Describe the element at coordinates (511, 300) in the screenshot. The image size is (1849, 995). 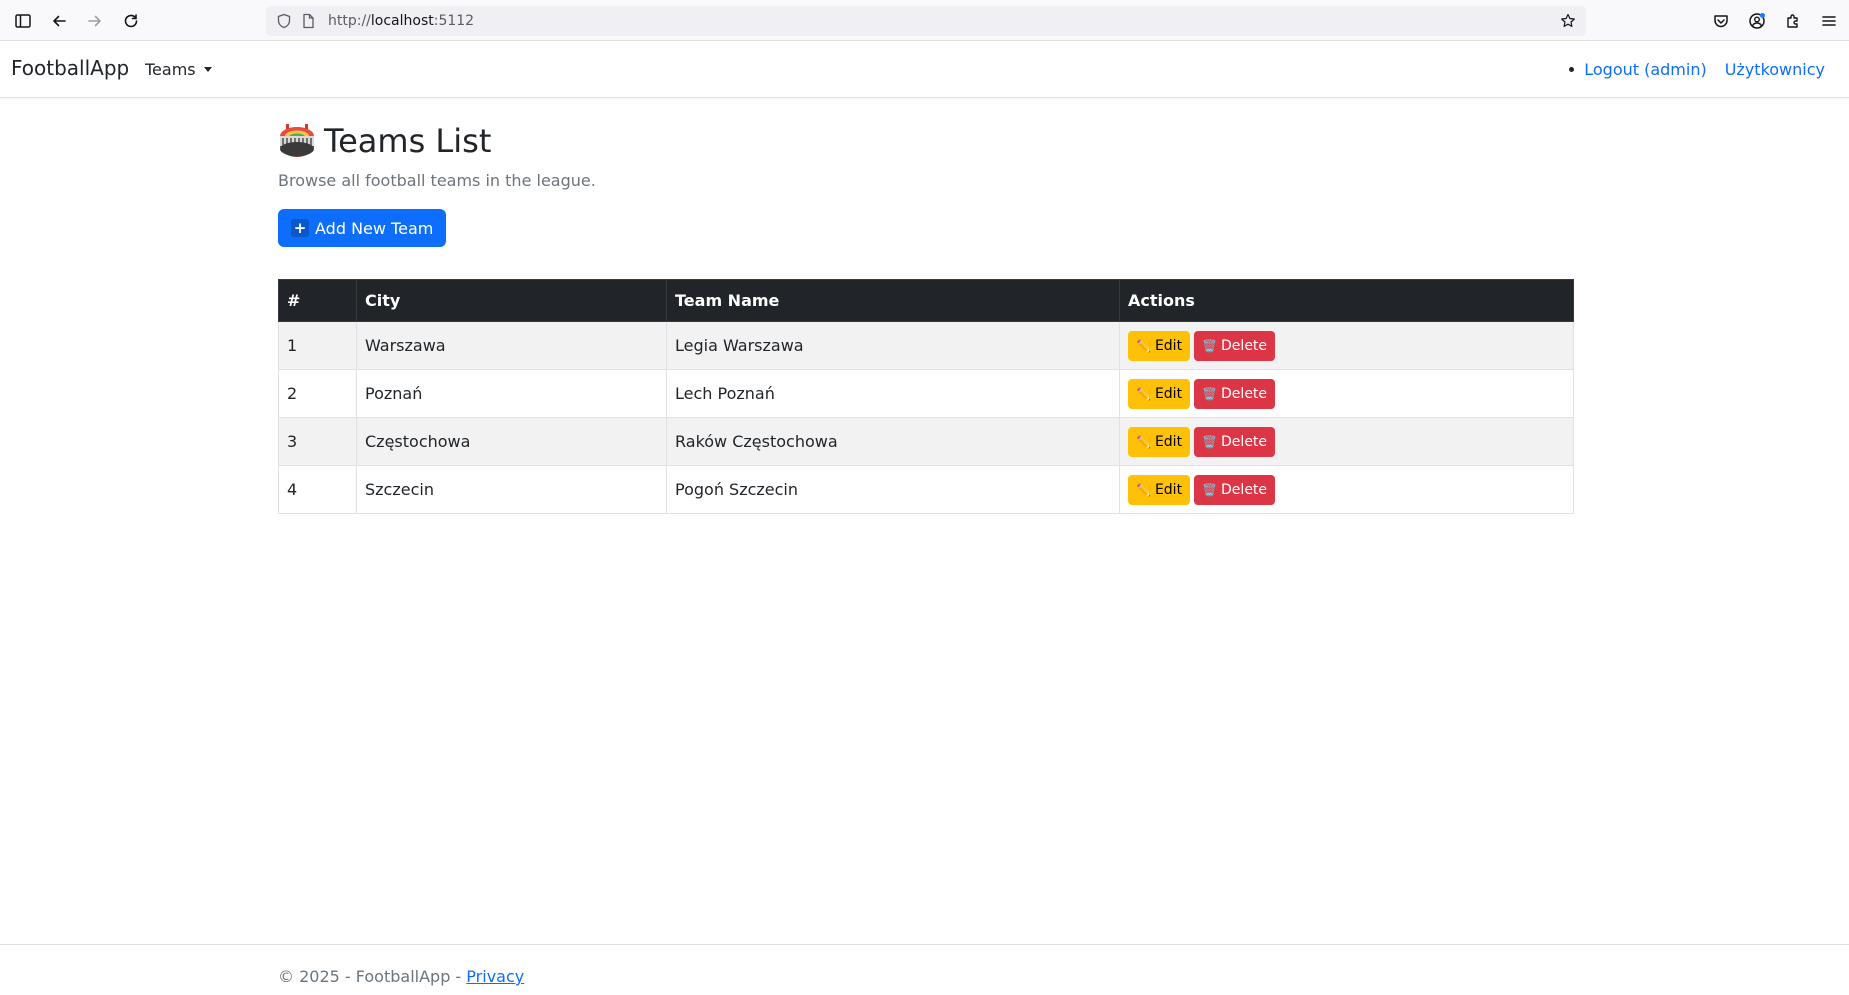
I see `header-city: City` at that location.